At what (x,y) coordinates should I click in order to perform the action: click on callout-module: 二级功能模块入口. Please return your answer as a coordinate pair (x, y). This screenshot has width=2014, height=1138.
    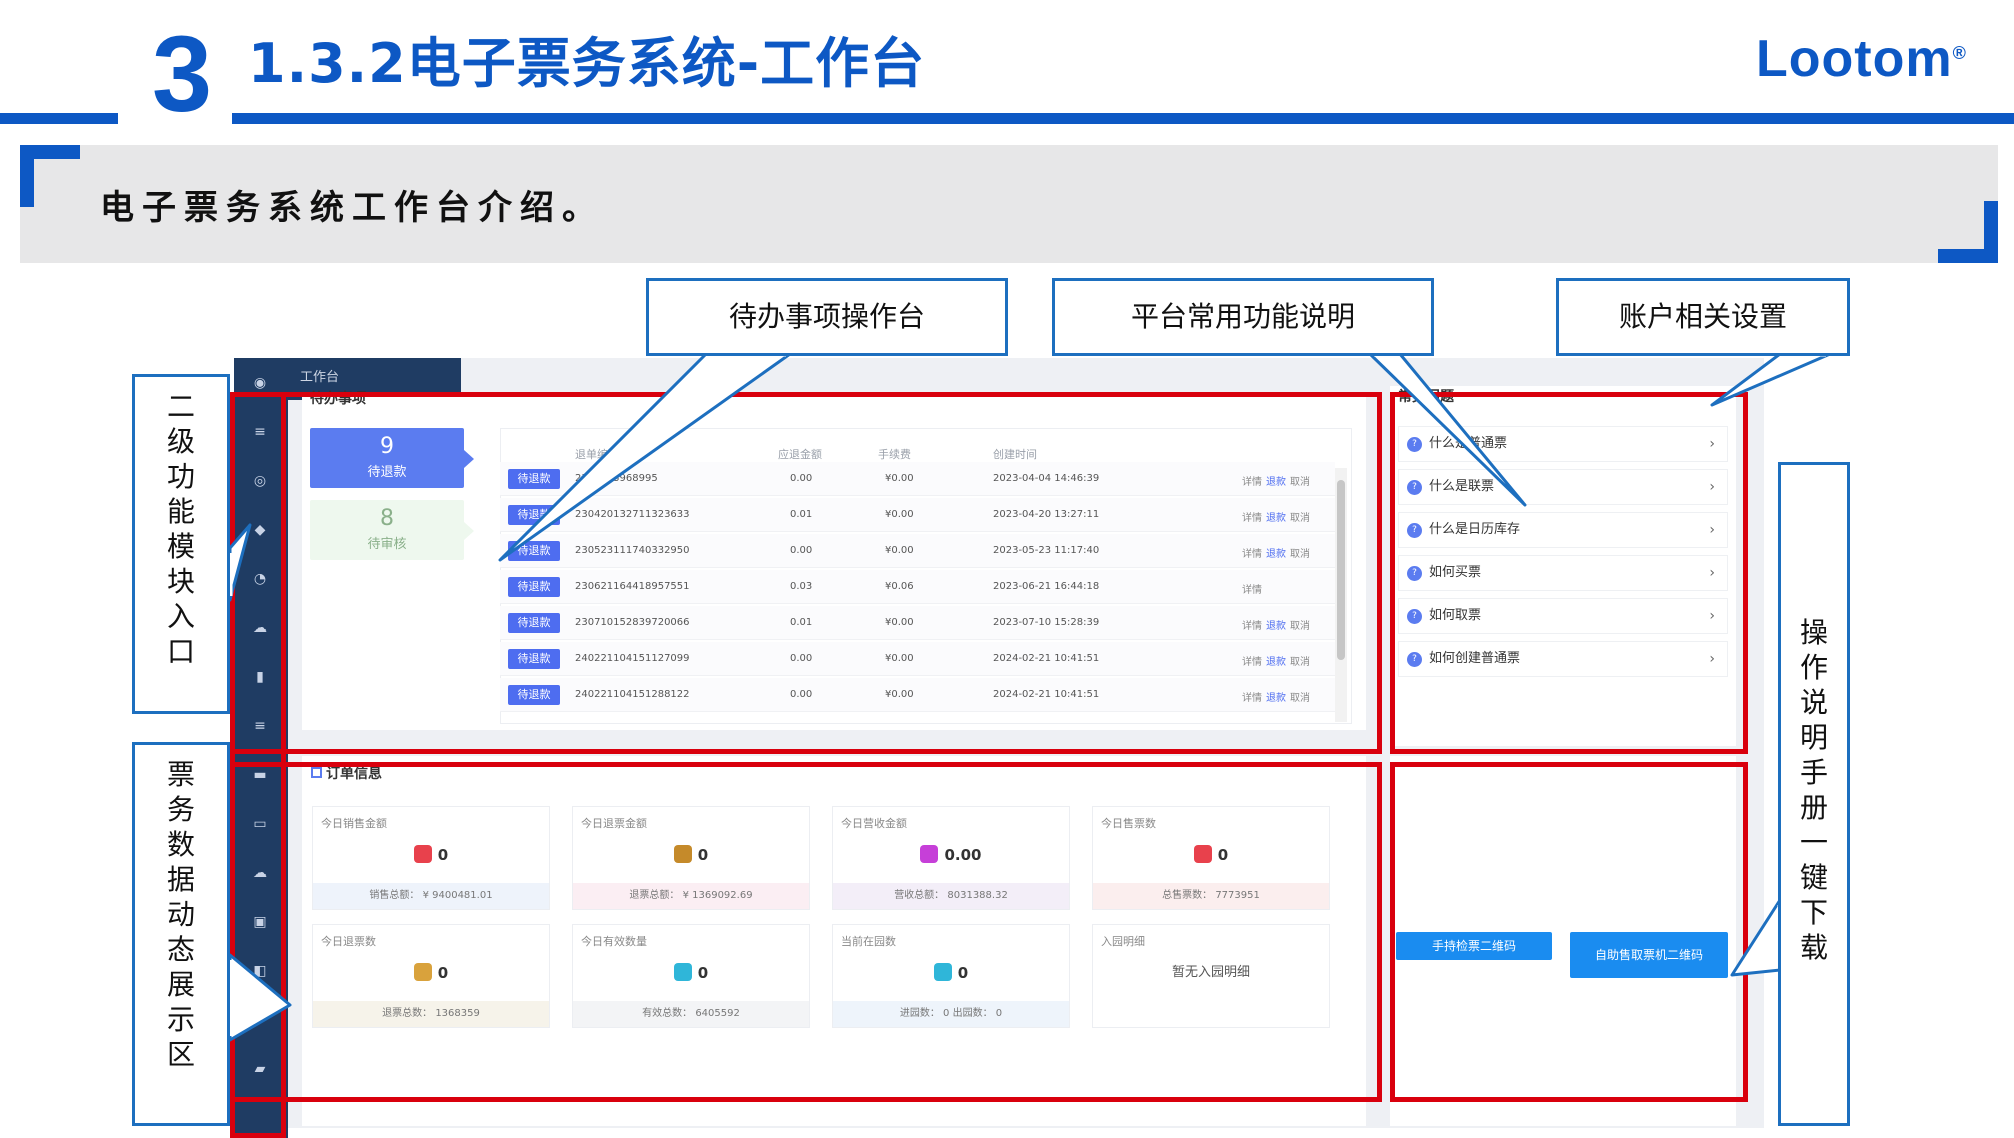
    Looking at the image, I should click on (181, 544).